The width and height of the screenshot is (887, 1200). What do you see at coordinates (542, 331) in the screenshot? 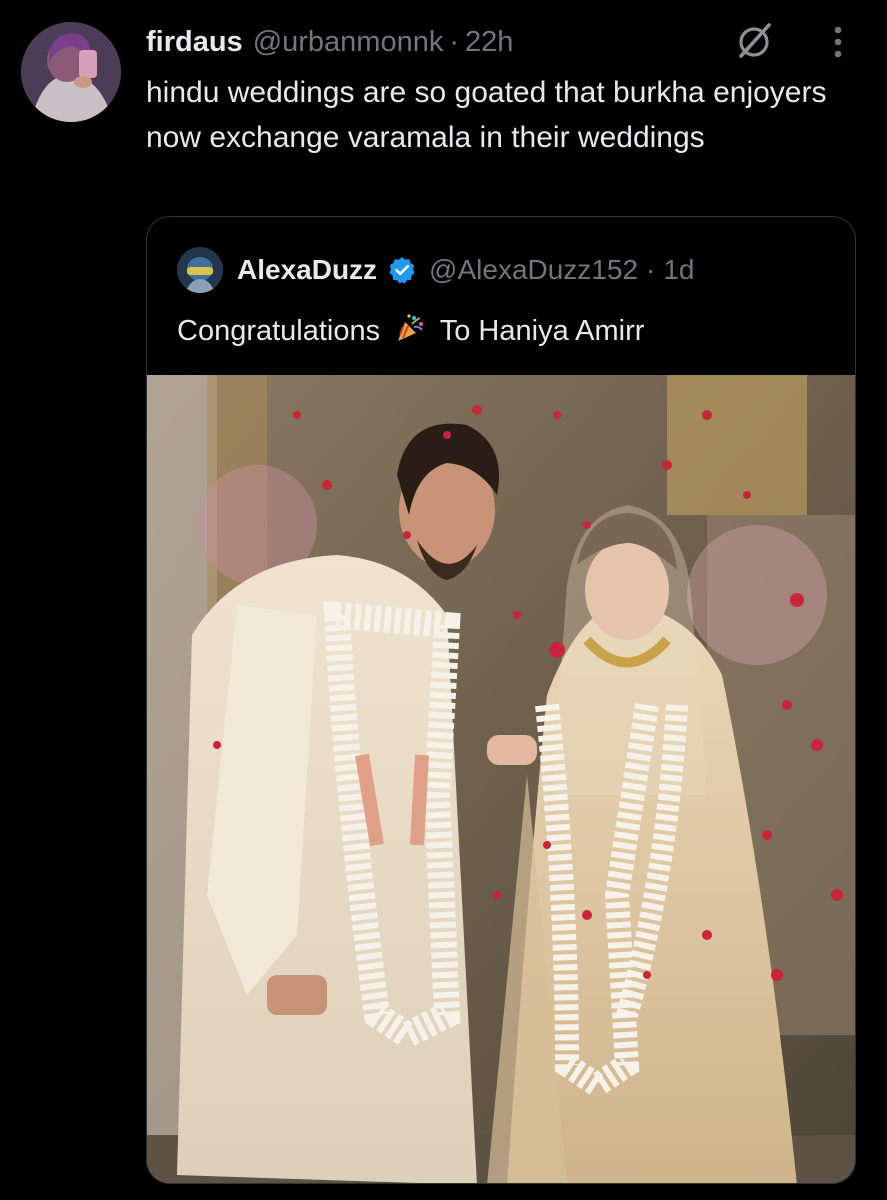
I see `quoted-text-end: To Haniya Amirr` at bounding box center [542, 331].